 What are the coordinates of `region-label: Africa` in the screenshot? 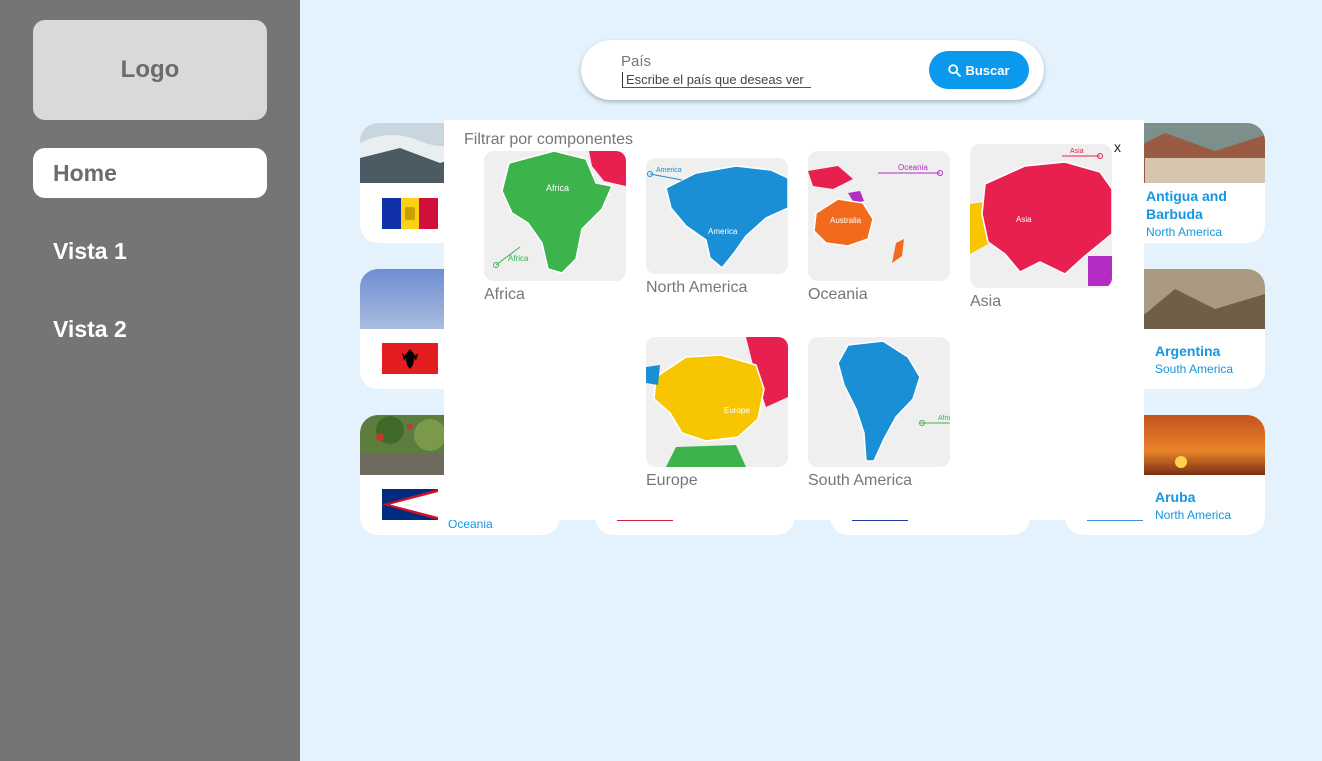 It's located at (504, 294).